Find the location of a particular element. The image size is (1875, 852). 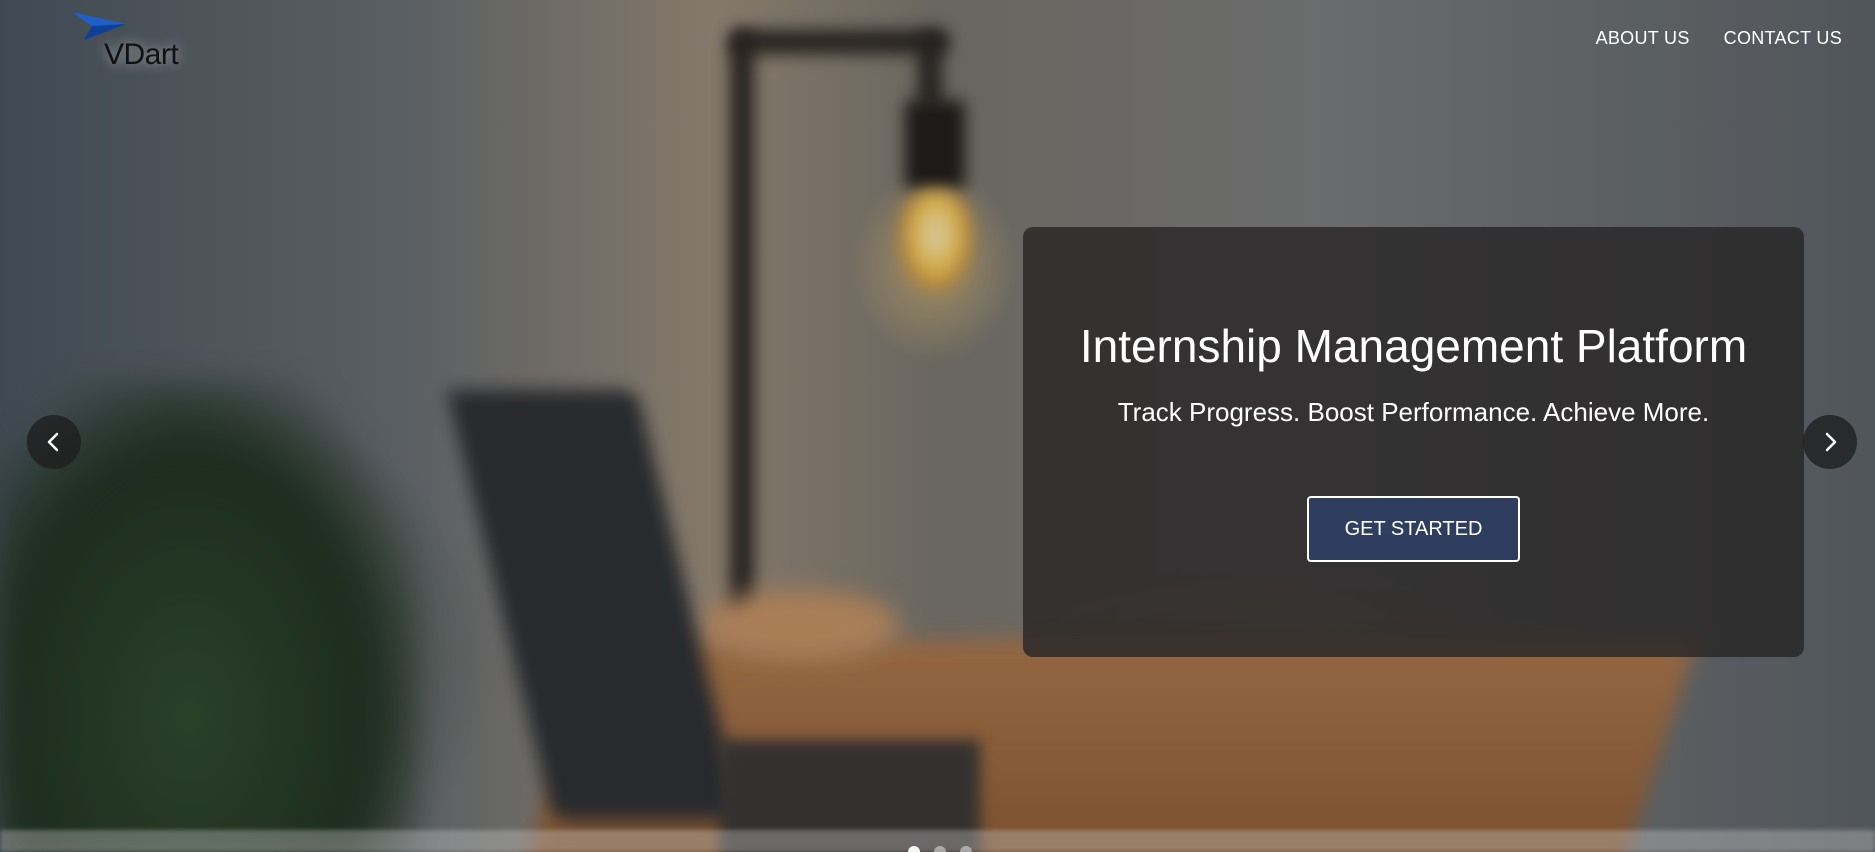

chevron-left-icon is located at coordinates (53, 442).